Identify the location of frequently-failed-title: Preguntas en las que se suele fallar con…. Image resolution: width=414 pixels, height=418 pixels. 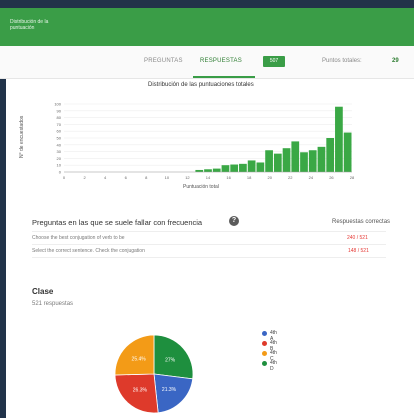
(117, 222).